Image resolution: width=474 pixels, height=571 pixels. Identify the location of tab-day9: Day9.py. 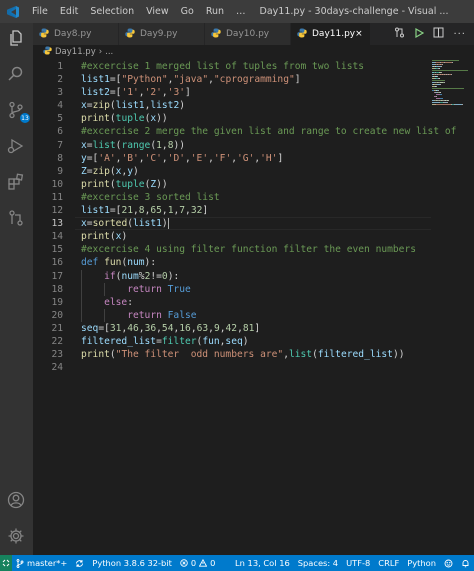
(162, 34).